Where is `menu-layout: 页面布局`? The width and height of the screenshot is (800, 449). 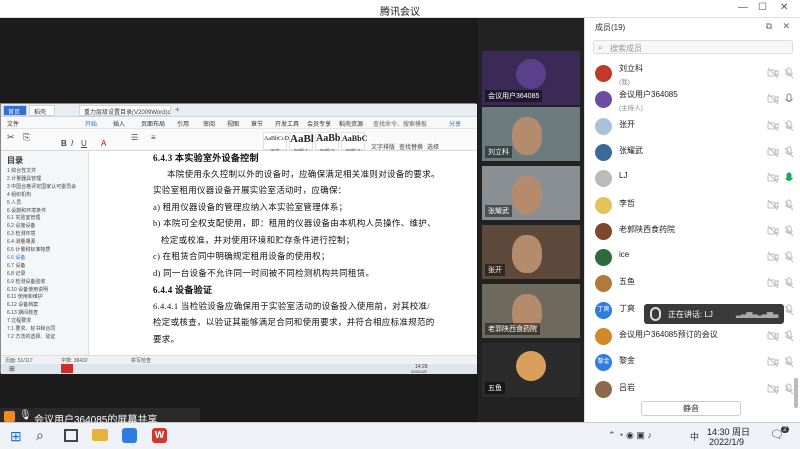
menu-layout: 页面布局 is located at coordinates (153, 123).